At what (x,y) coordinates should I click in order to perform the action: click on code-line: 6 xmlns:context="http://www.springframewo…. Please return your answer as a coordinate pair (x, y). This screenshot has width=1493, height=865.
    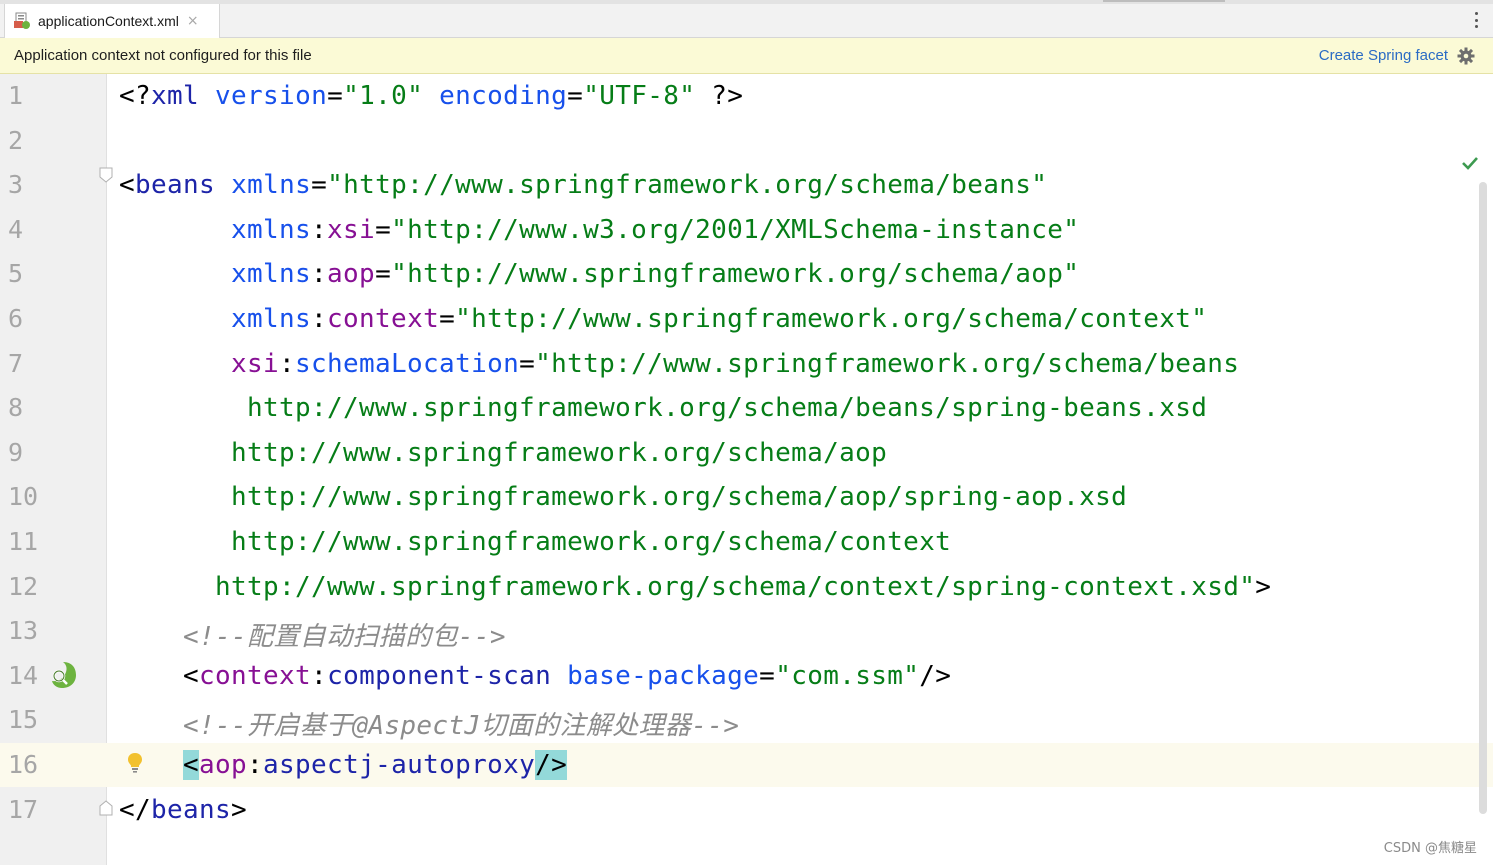
    Looking at the image, I should click on (746, 319).